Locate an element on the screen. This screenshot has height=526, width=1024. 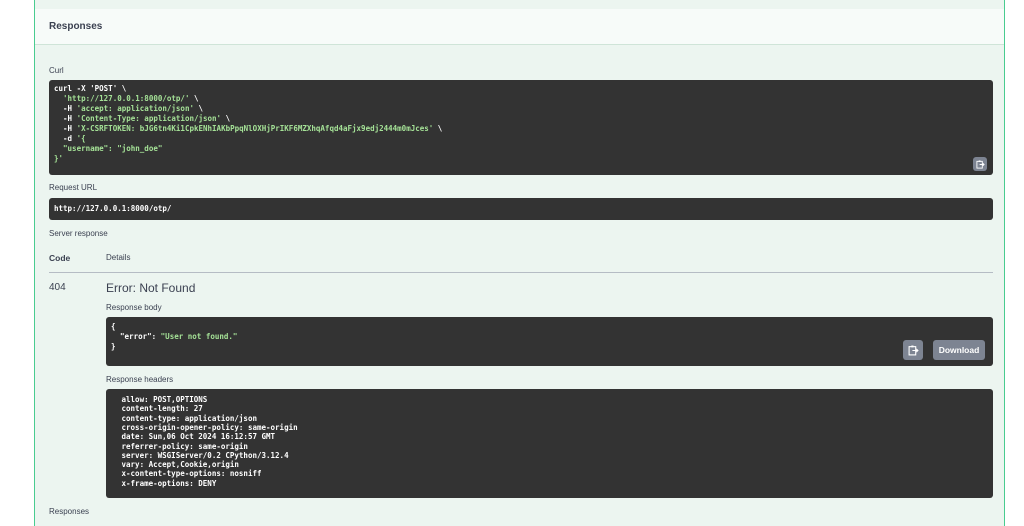
request-url-block: http://127.0.0.1:8000/otp/ is located at coordinates (521, 209).